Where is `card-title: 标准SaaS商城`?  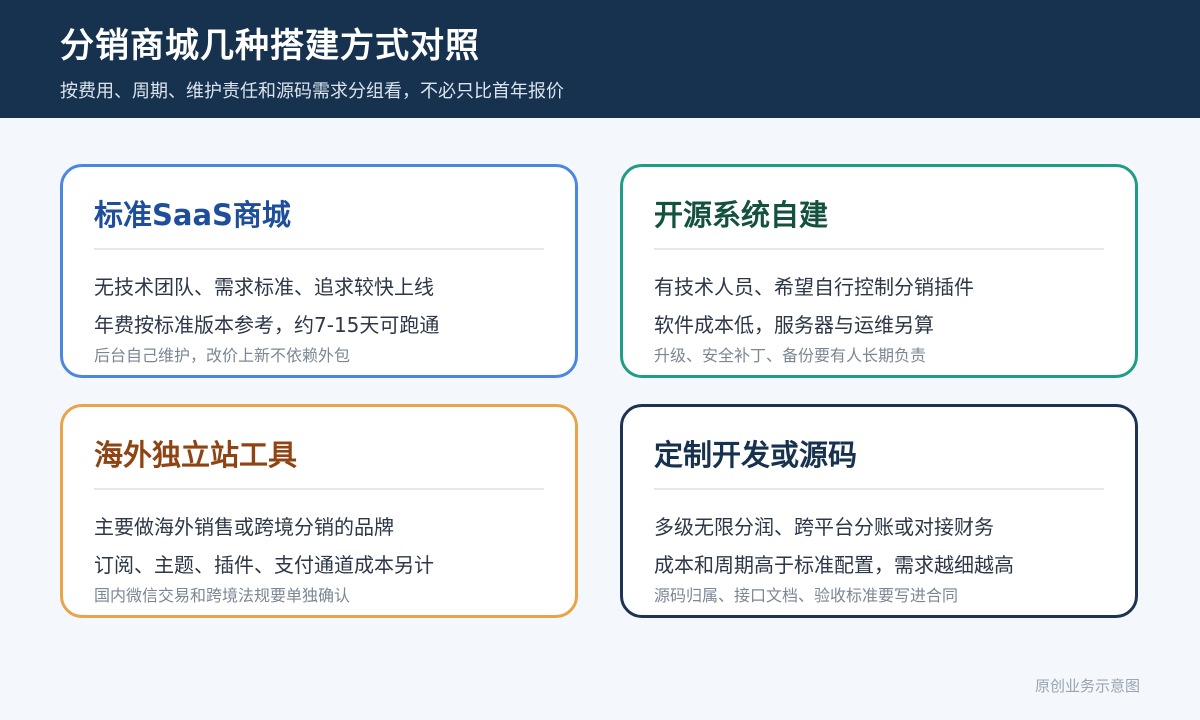 card-title: 标准SaaS商城 is located at coordinates (192, 215).